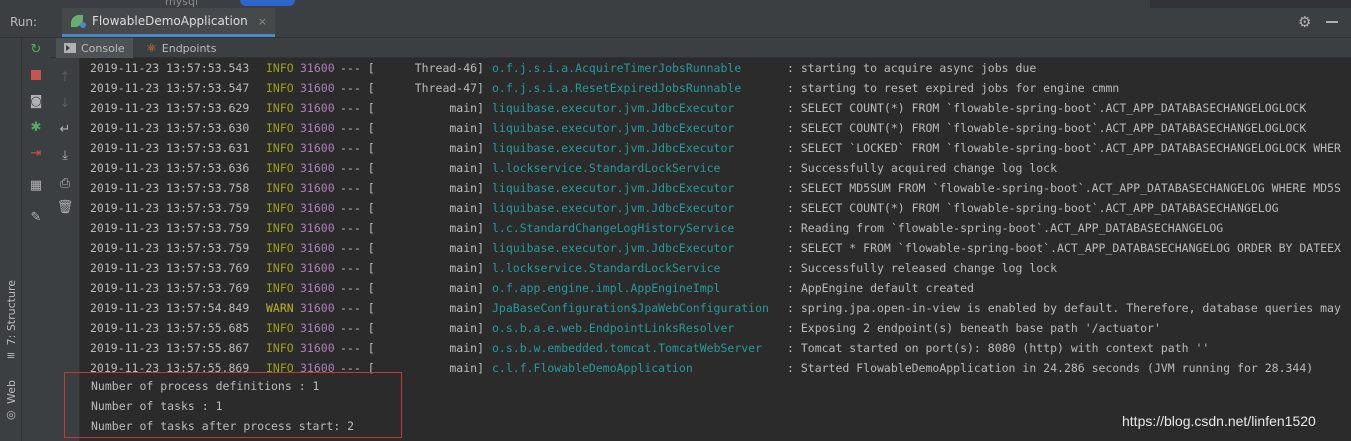  I want to click on highlight-box, so click(233, 405).